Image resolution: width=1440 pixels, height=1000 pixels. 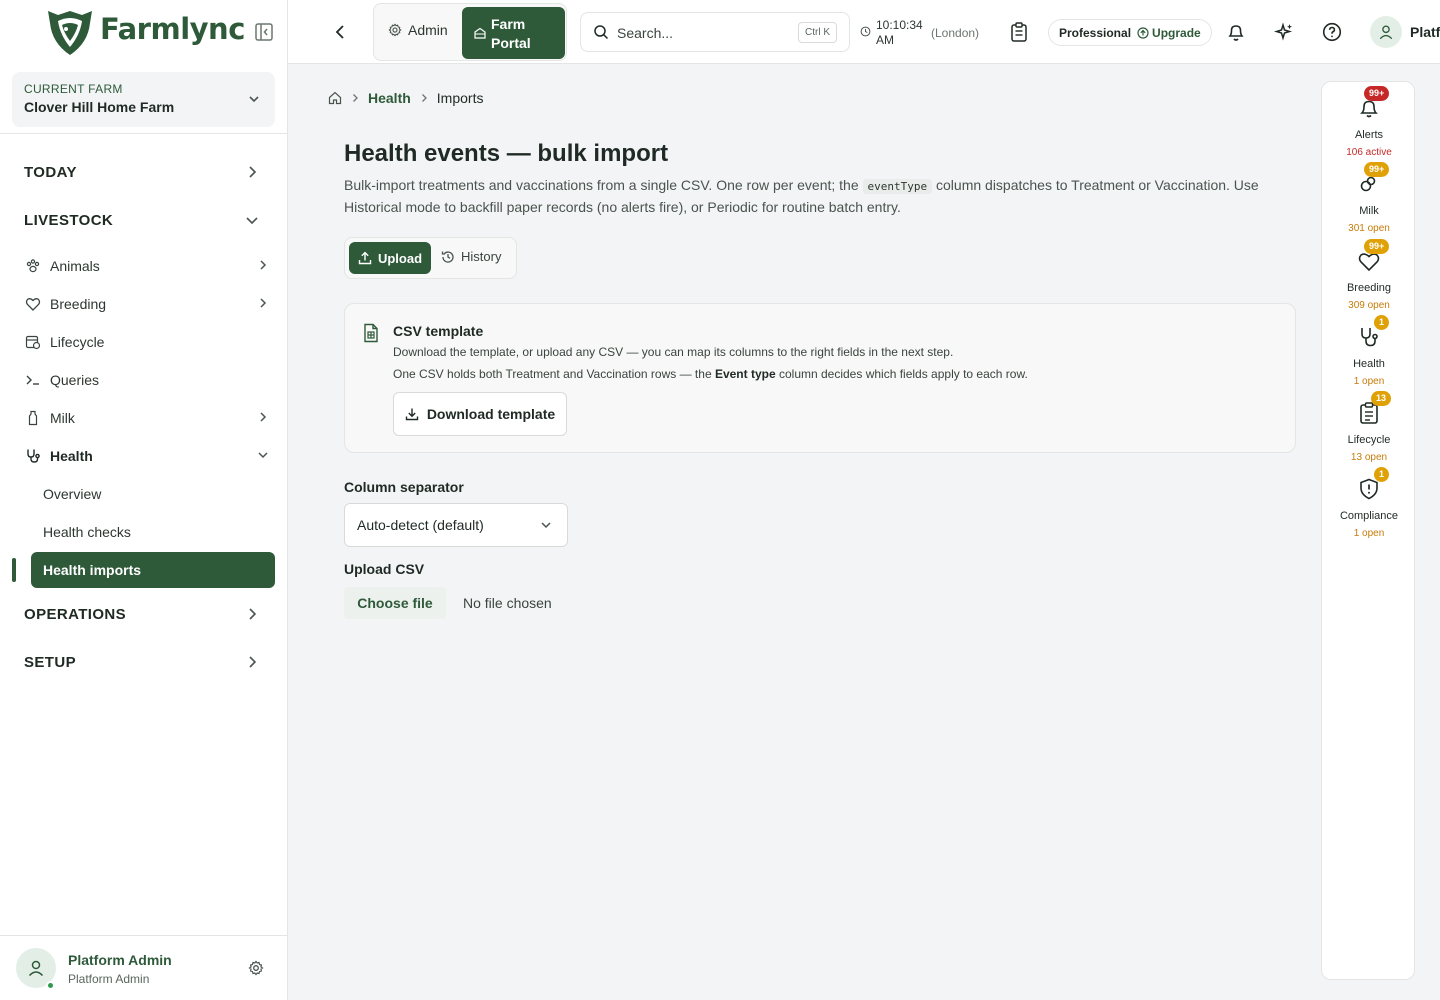 What do you see at coordinates (72, 494) in the screenshot?
I see `sidebar-item-health-overview: Overview` at bounding box center [72, 494].